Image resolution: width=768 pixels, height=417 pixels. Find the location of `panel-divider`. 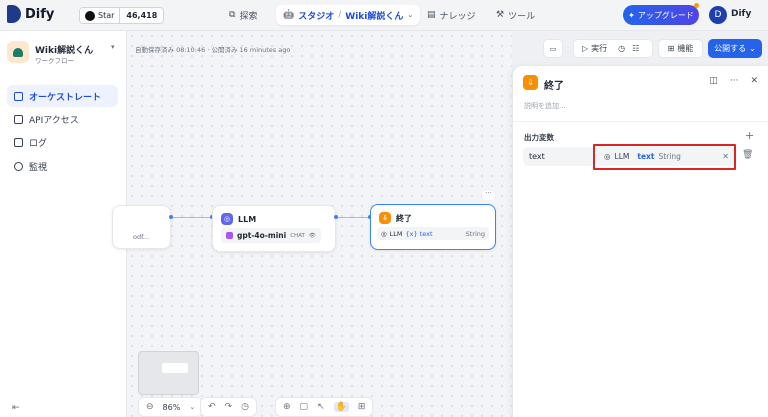

panel-divider is located at coordinates (640, 121).